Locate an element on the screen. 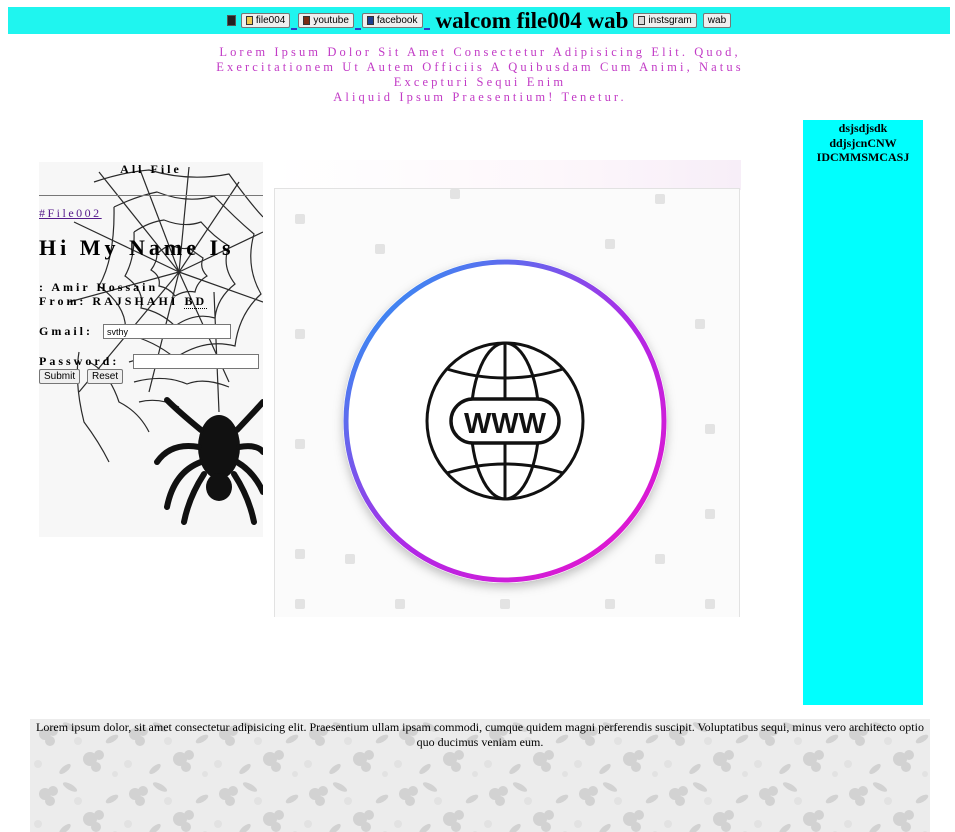  file002-link: #File002 is located at coordinates (70, 213).